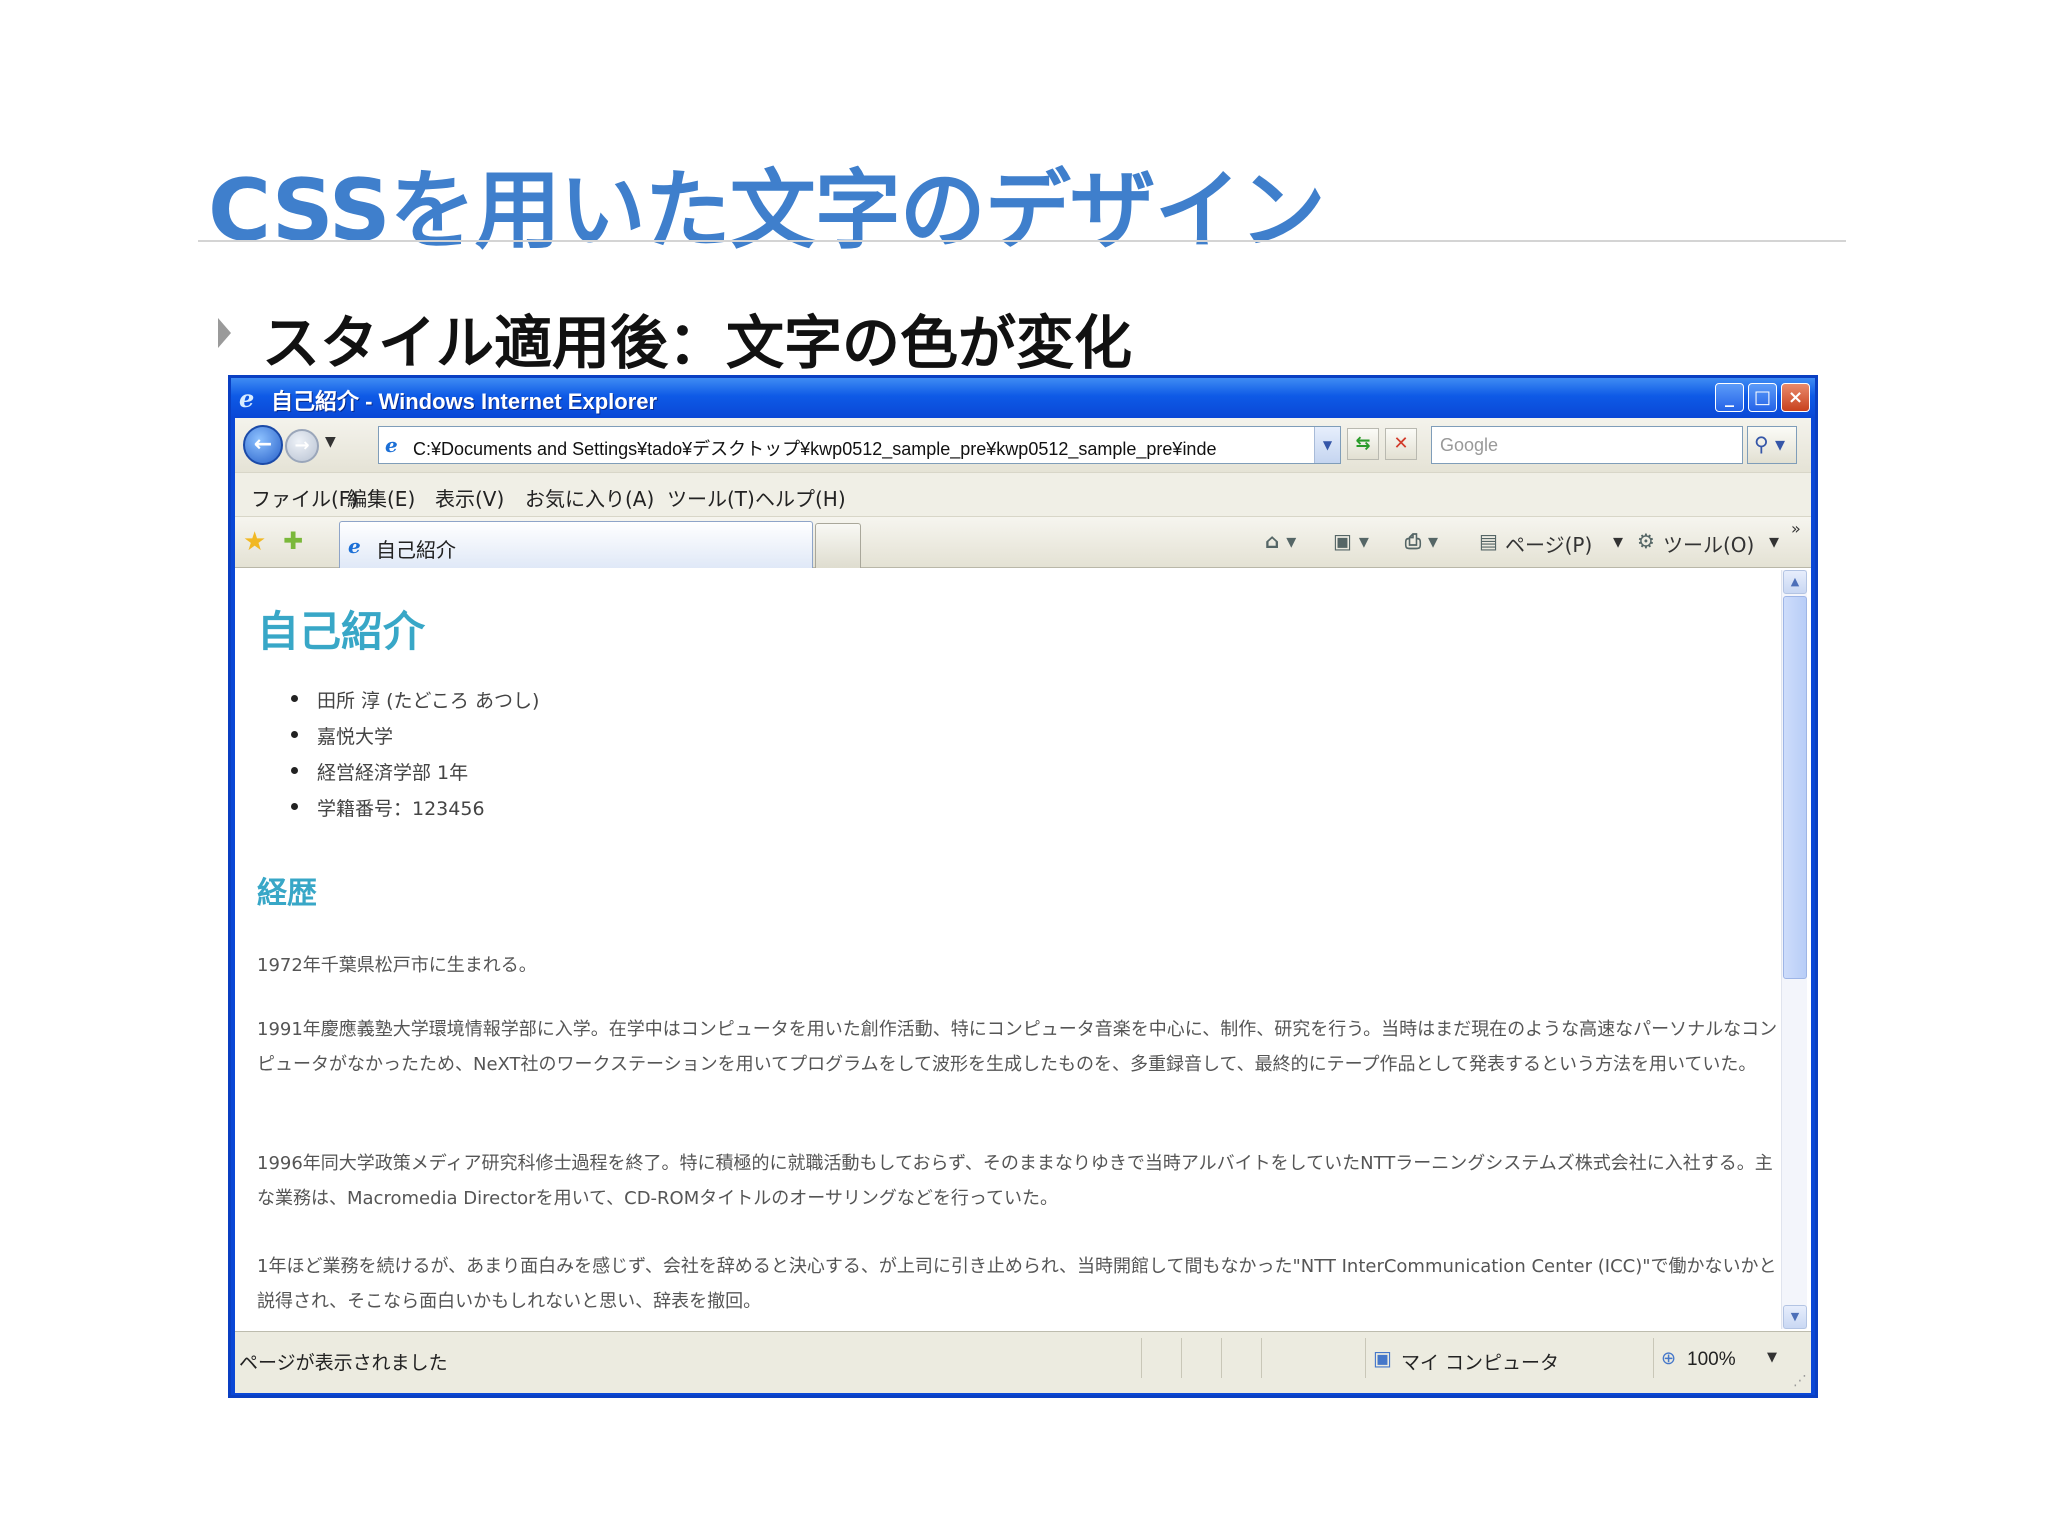 This screenshot has height=1536, width=2048. Describe the element at coordinates (838, 546) in the screenshot. I see `new-tab-button` at that location.